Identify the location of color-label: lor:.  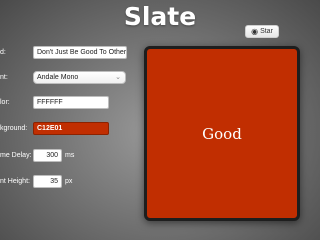
(5, 102).